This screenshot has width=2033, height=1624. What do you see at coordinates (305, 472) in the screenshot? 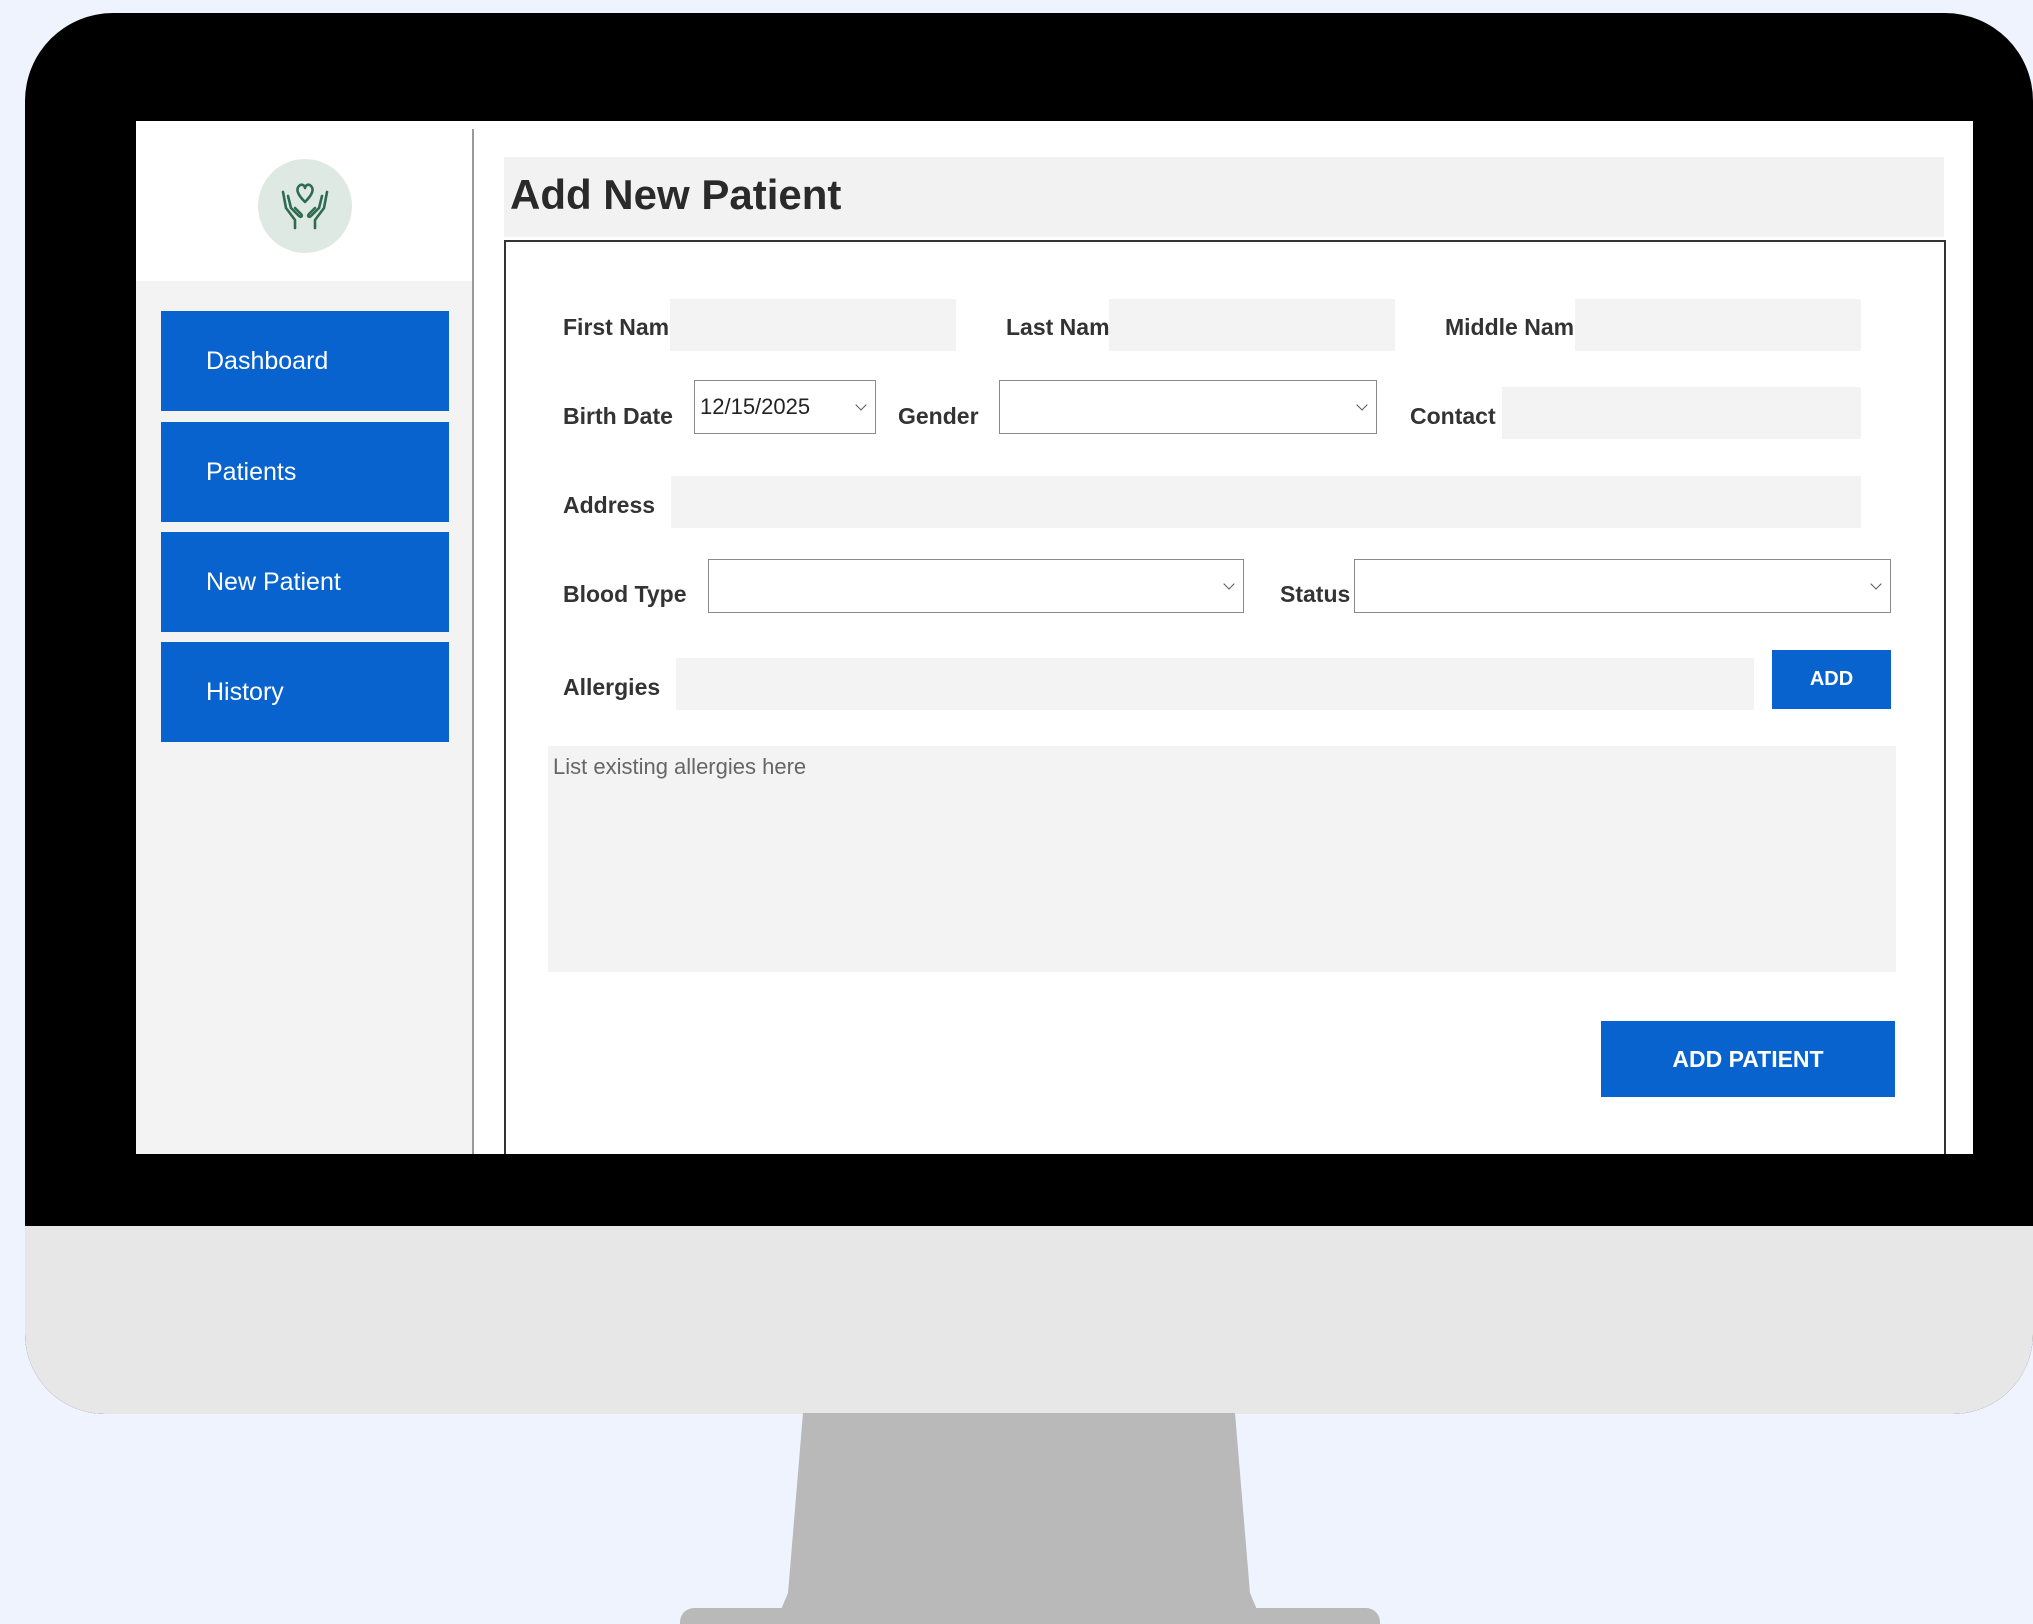
I see `sidebar-item-patients: Patients` at bounding box center [305, 472].